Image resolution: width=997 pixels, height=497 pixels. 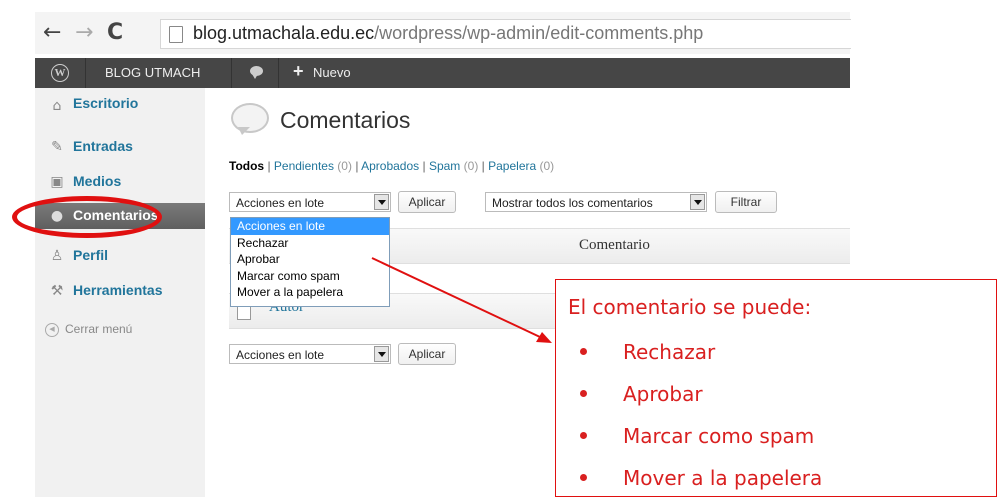 I want to click on callout-list-item: Rechazar, so click(x=647, y=352).